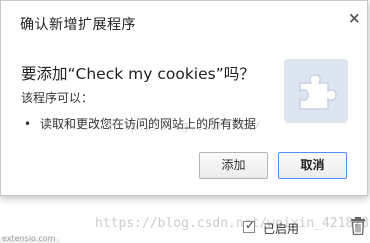 The height and width of the screenshot is (243, 370). What do you see at coordinates (185, 126) in the screenshot?
I see `dialog-watermark: http://blog.csdn.net/` at bounding box center [185, 126].